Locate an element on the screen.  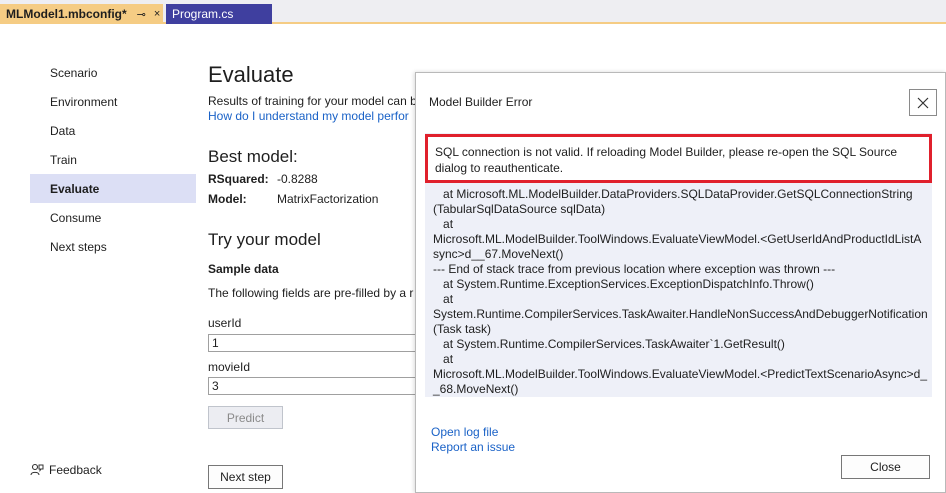
pin-icon: ⊸ is located at coordinates (141, 14).